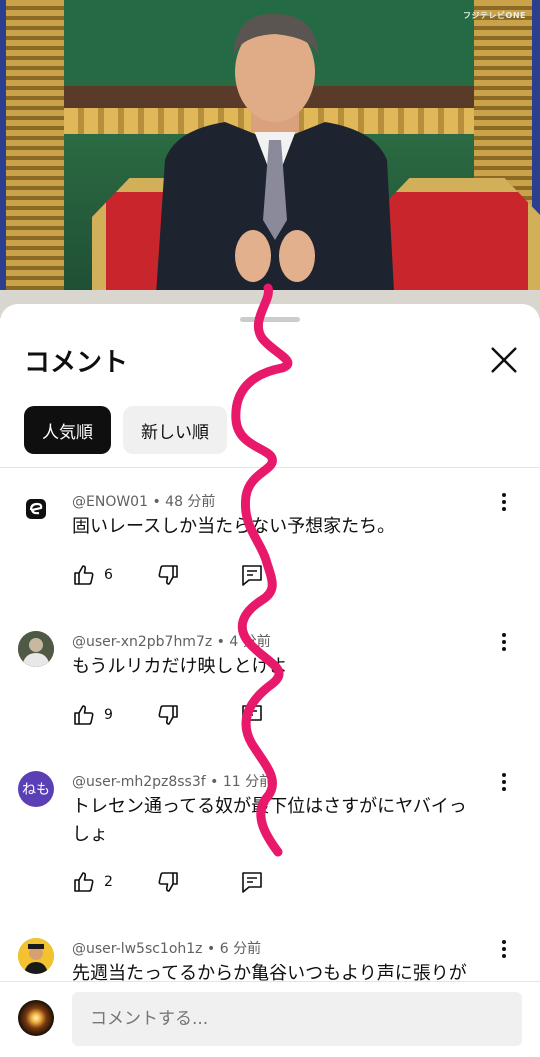 This screenshot has height=1057, width=540. I want to click on drag-handle, so click(270, 319).